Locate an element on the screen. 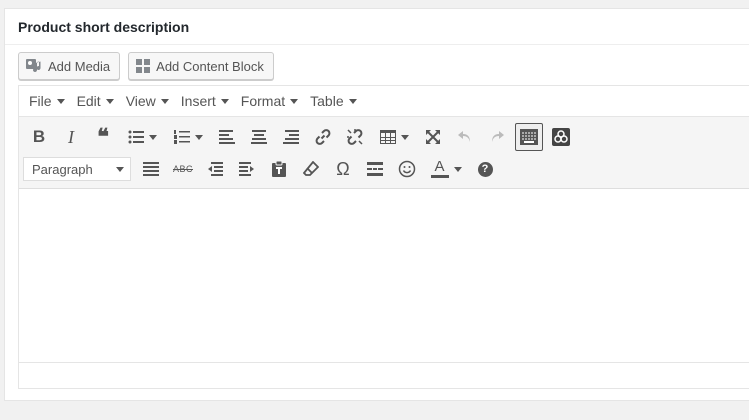 This screenshot has width=749, height=420. menu-format-label: Format is located at coordinates (263, 101).